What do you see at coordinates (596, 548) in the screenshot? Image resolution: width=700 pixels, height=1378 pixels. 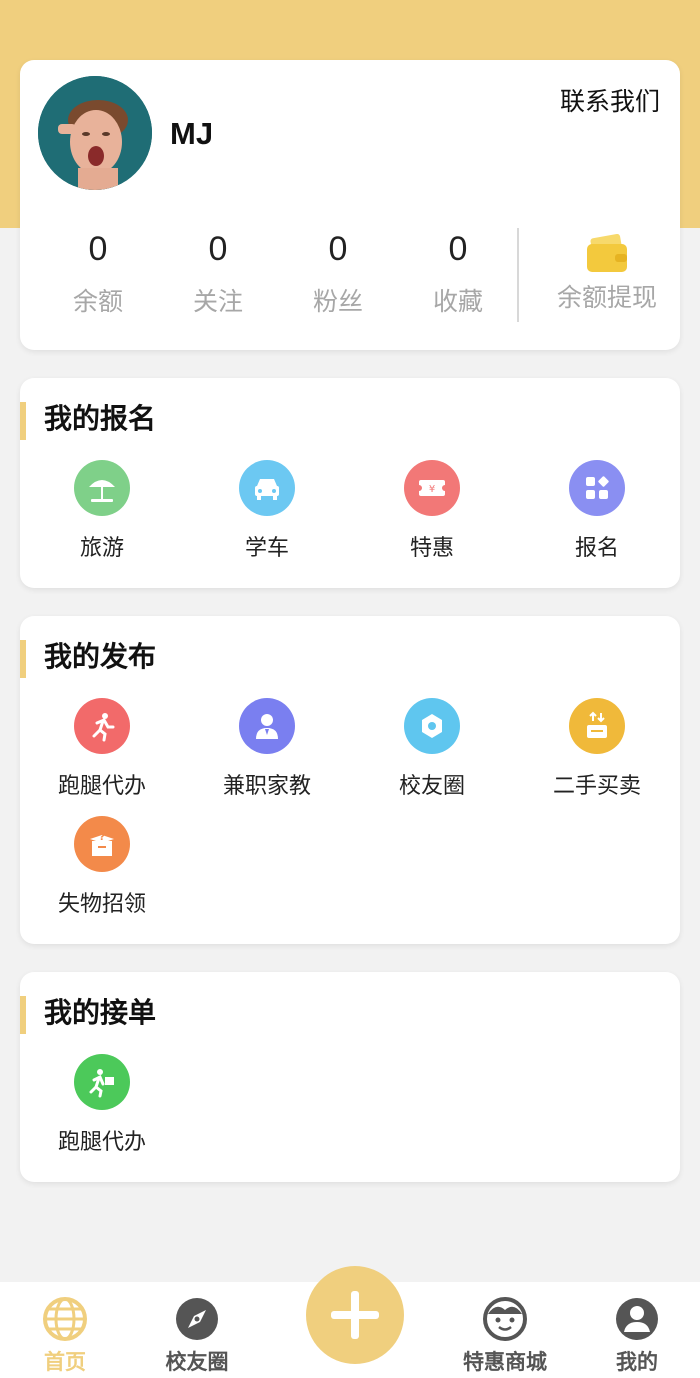 I see `signup-item-label: 报名` at bounding box center [596, 548].